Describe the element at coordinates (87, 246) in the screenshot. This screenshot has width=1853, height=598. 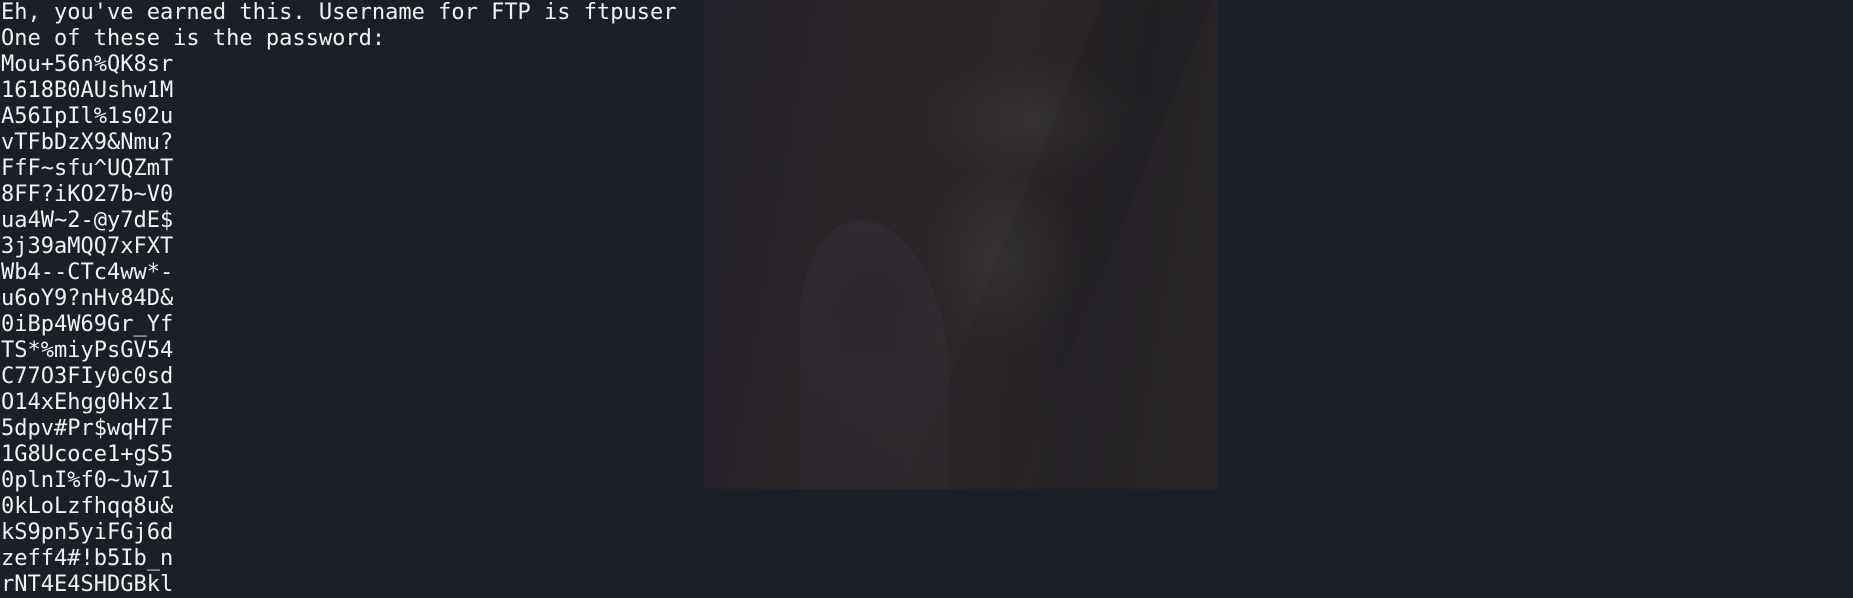
I see `password-candidate: 3j39aMQQ7xFXT` at that location.